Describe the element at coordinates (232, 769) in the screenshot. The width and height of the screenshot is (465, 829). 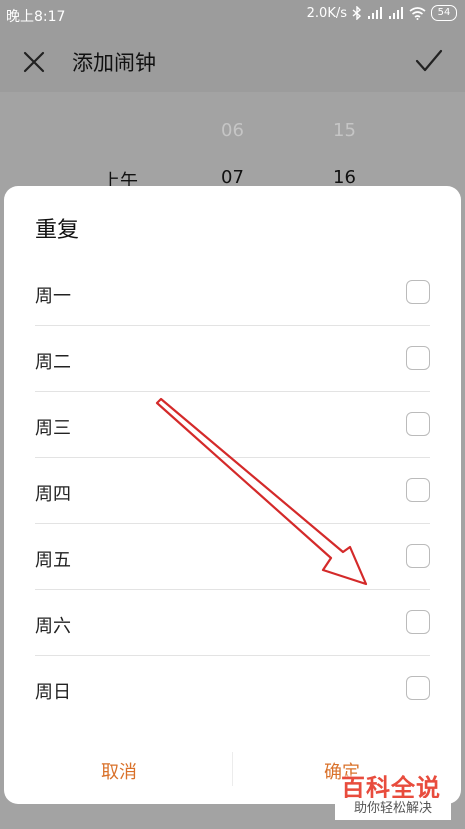
I see `footer-divider` at that location.